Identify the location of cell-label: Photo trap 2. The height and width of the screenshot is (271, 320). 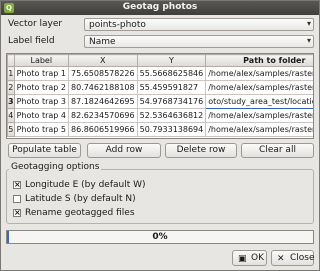
(41, 87).